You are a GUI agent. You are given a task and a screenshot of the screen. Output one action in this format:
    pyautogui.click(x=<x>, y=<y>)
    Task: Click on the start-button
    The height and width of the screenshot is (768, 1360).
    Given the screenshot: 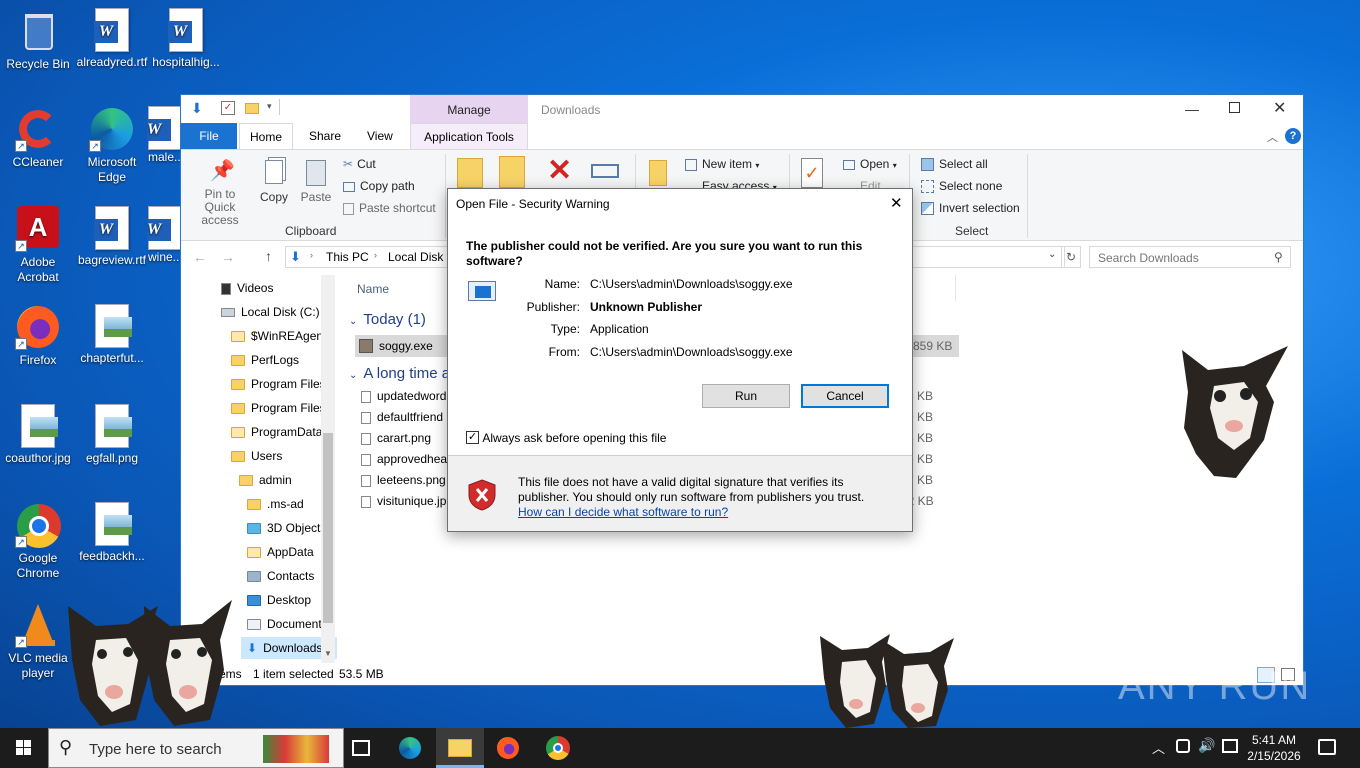 What is the action you would take?
    pyautogui.click(x=24, y=748)
    